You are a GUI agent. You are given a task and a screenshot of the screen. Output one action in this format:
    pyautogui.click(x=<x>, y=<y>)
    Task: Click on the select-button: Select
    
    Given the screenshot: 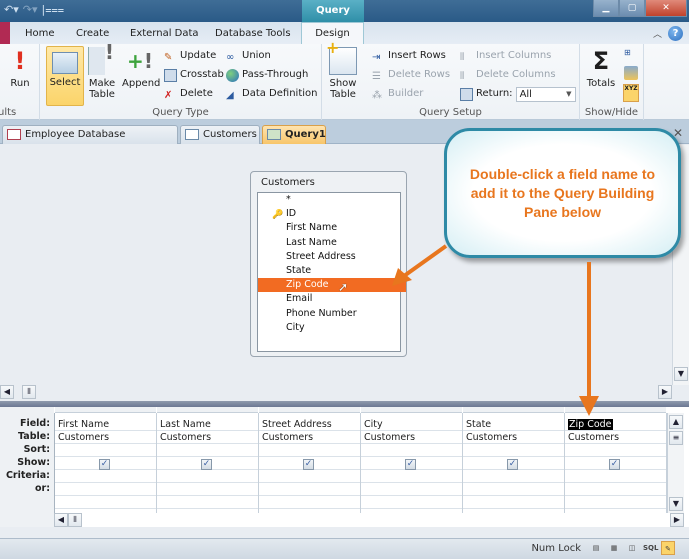 What is the action you would take?
    pyautogui.click(x=65, y=76)
    